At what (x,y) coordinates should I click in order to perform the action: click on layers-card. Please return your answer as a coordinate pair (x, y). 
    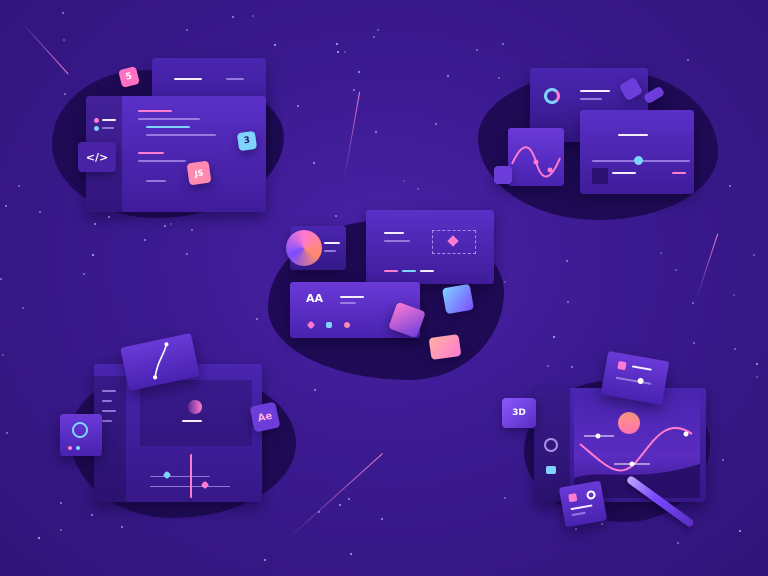
    Looking at the image, I should click on (583, 504).